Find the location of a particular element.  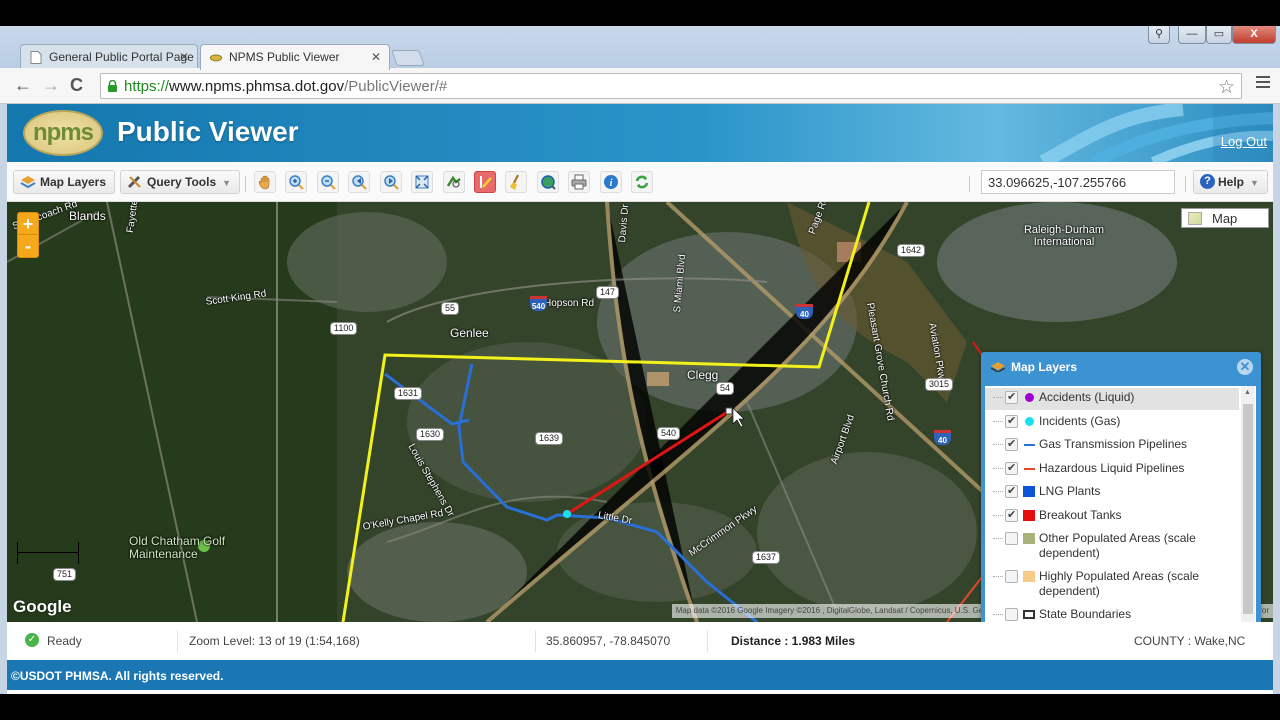

map-layers-button: Map Layers is located at coordinates (64, 182).